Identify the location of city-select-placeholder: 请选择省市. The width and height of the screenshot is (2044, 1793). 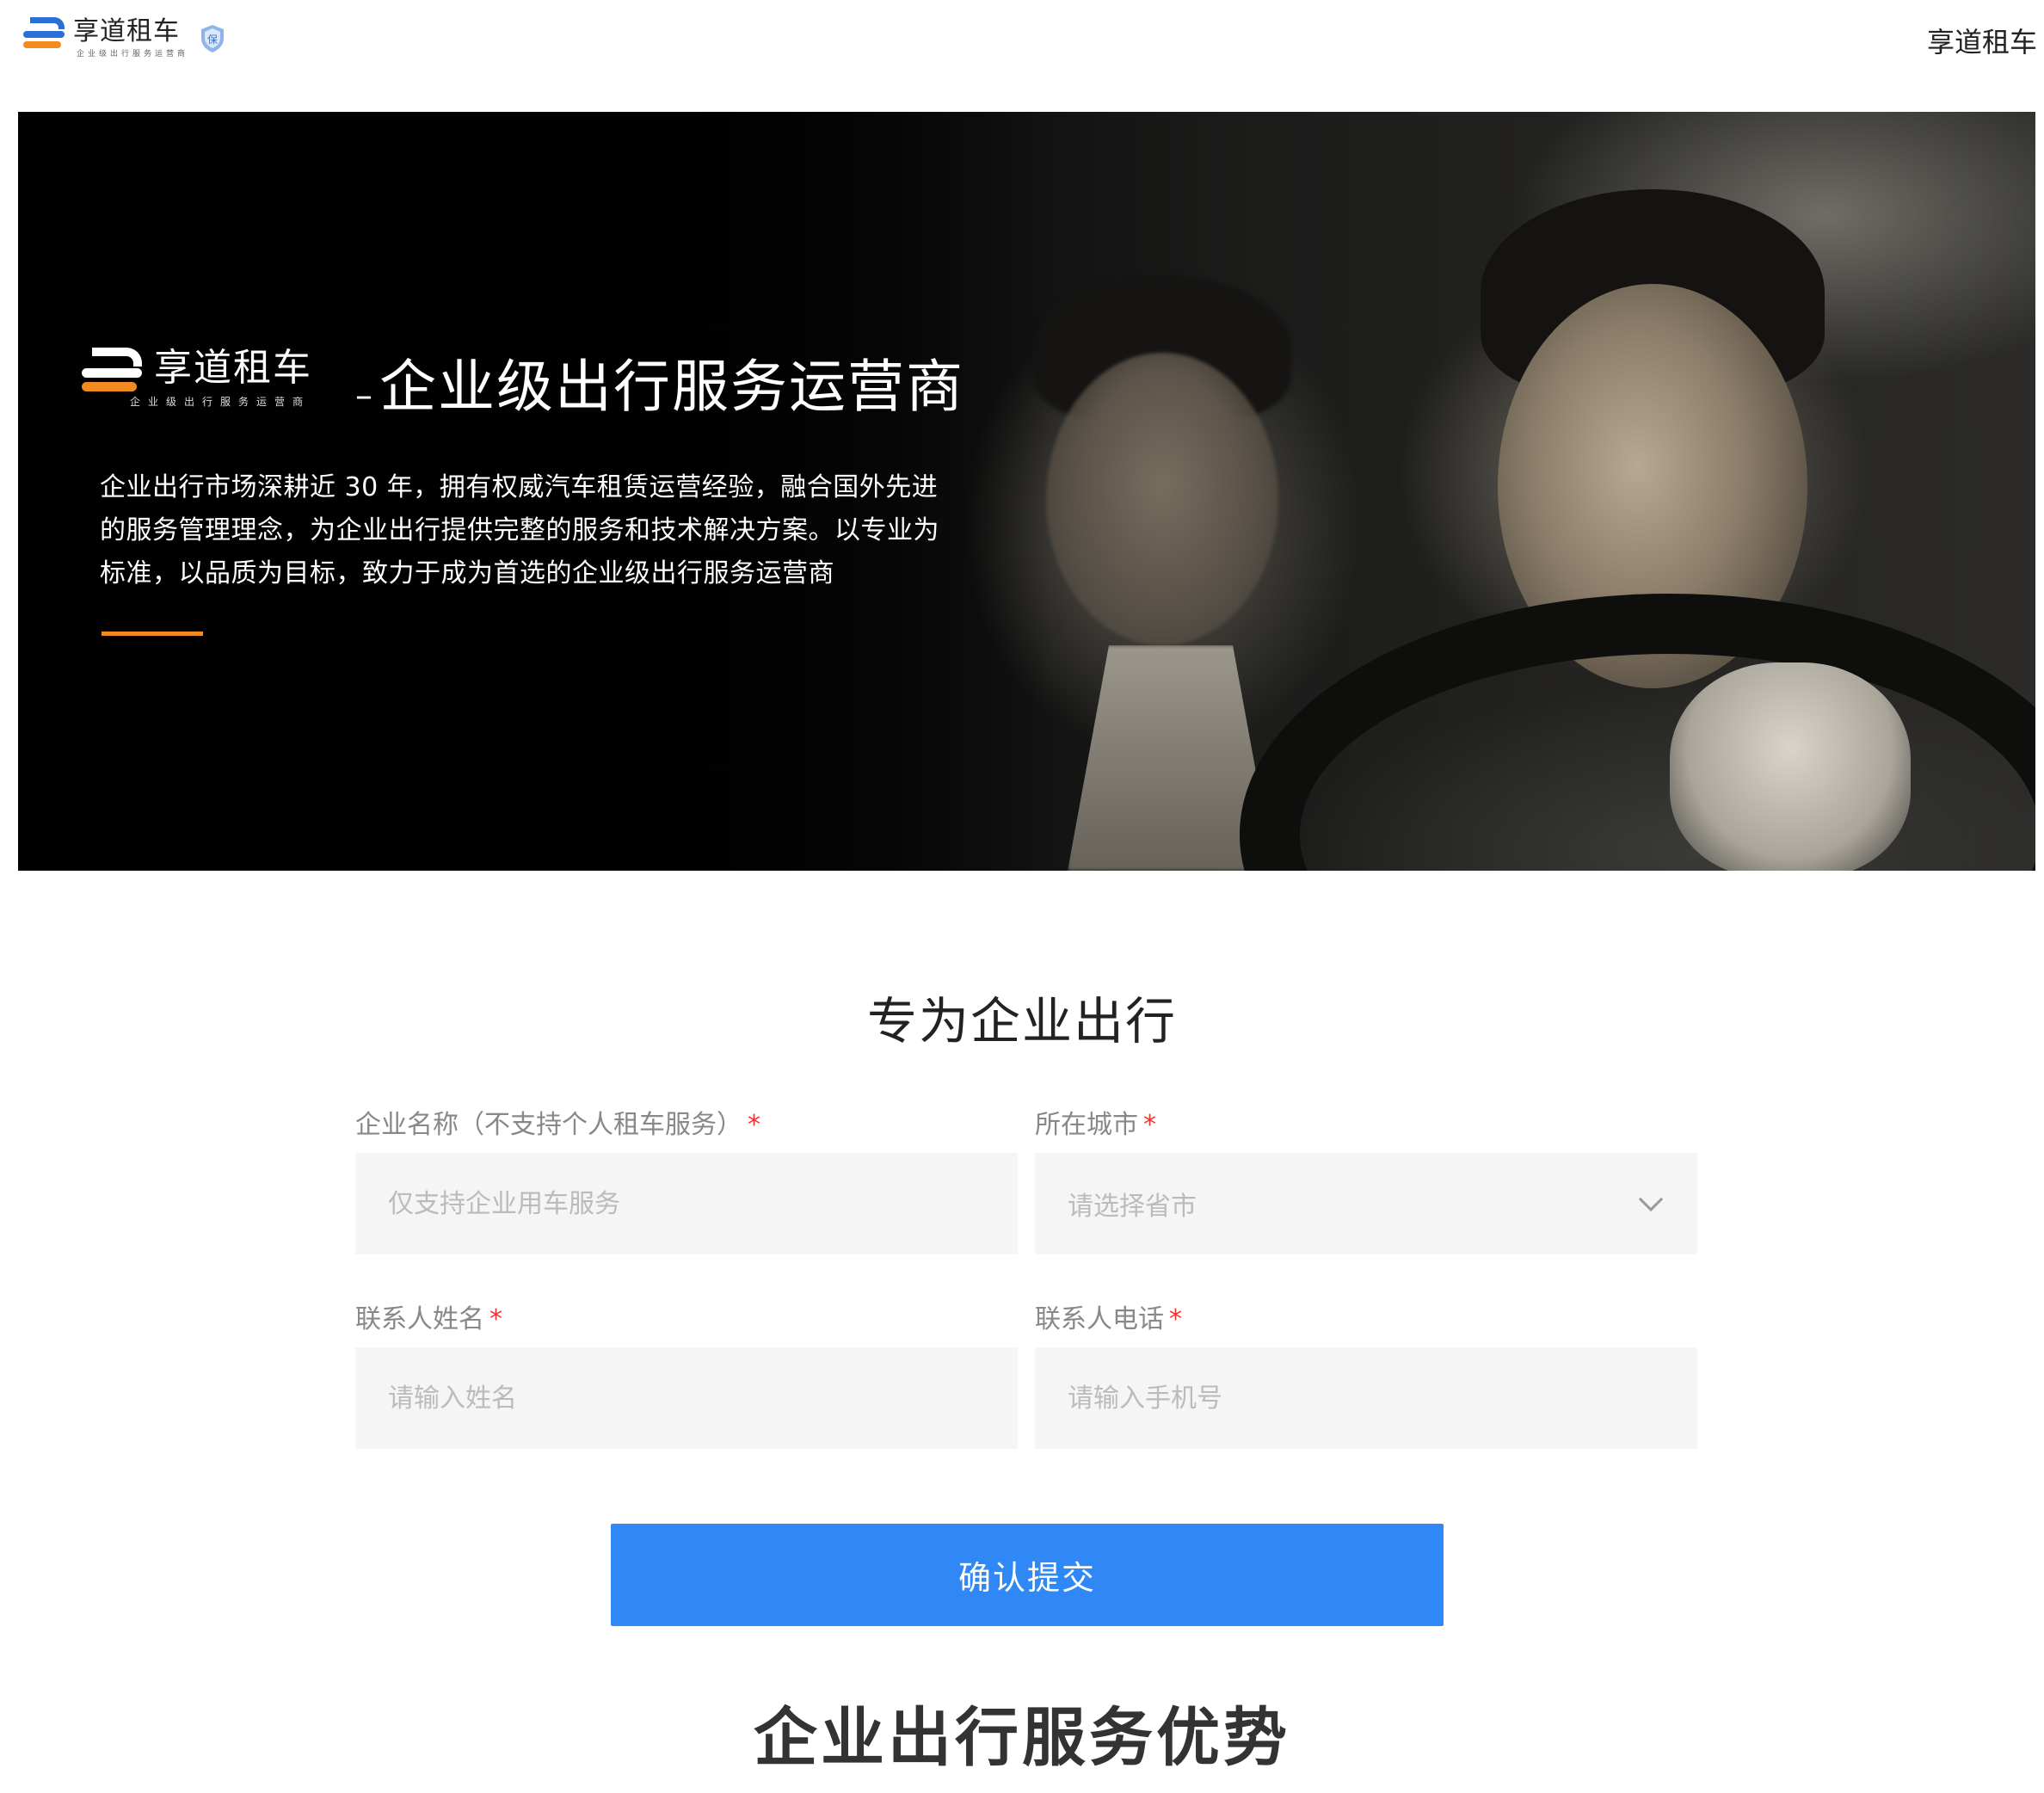
(1132, 1207).